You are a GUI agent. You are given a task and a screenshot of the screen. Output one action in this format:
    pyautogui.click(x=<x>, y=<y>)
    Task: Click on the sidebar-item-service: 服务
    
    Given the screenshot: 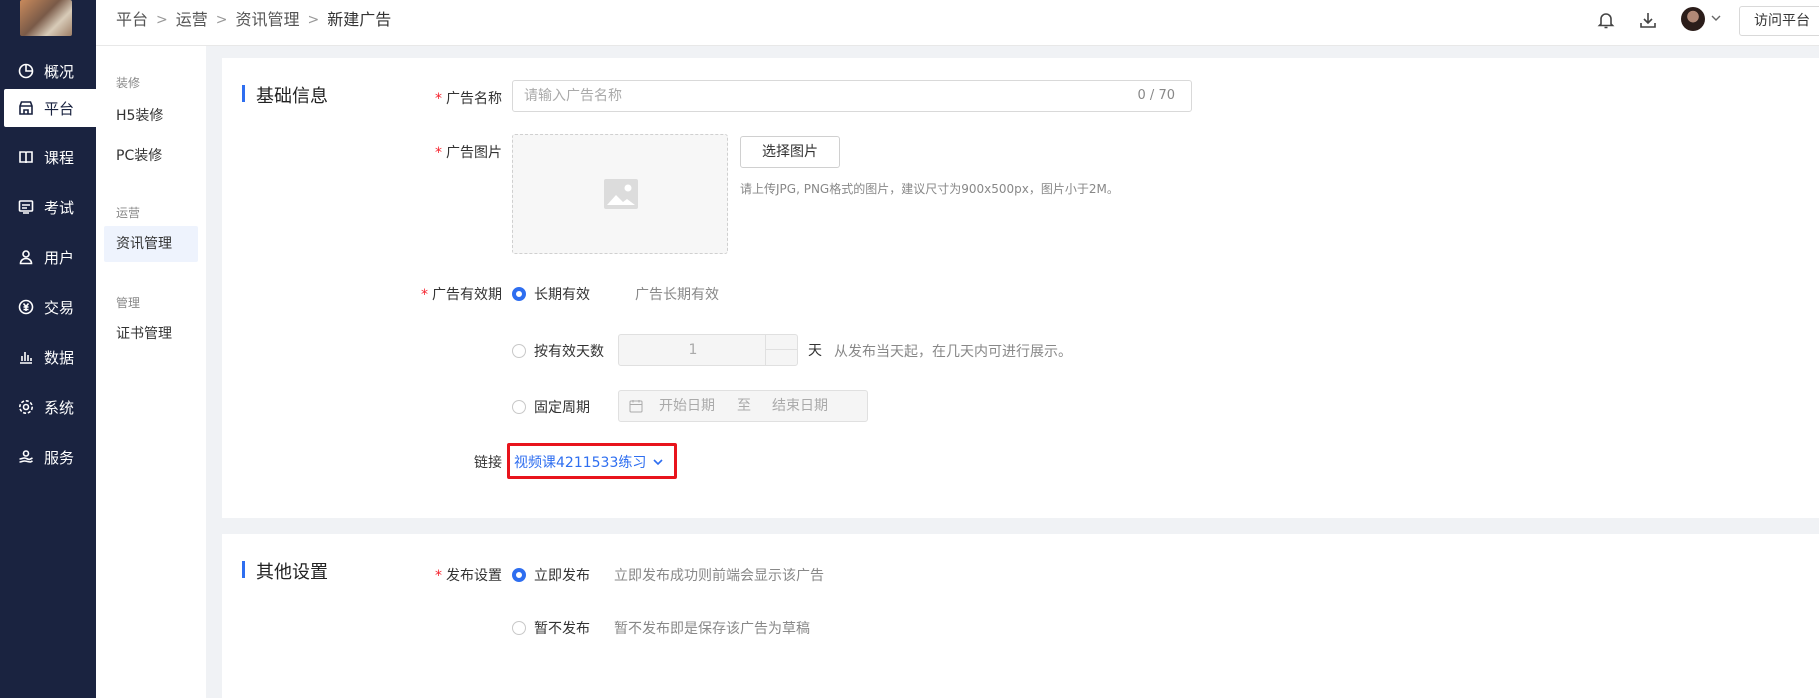 What is the action you would take?
    pyautogui.click(x=50, y=457)
    